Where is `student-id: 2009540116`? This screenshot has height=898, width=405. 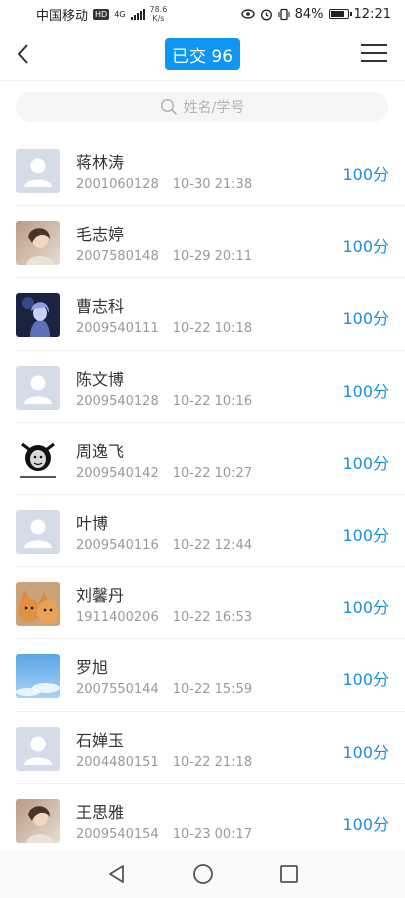 student-id: 2009540116 is located at coordinates (117, 545).